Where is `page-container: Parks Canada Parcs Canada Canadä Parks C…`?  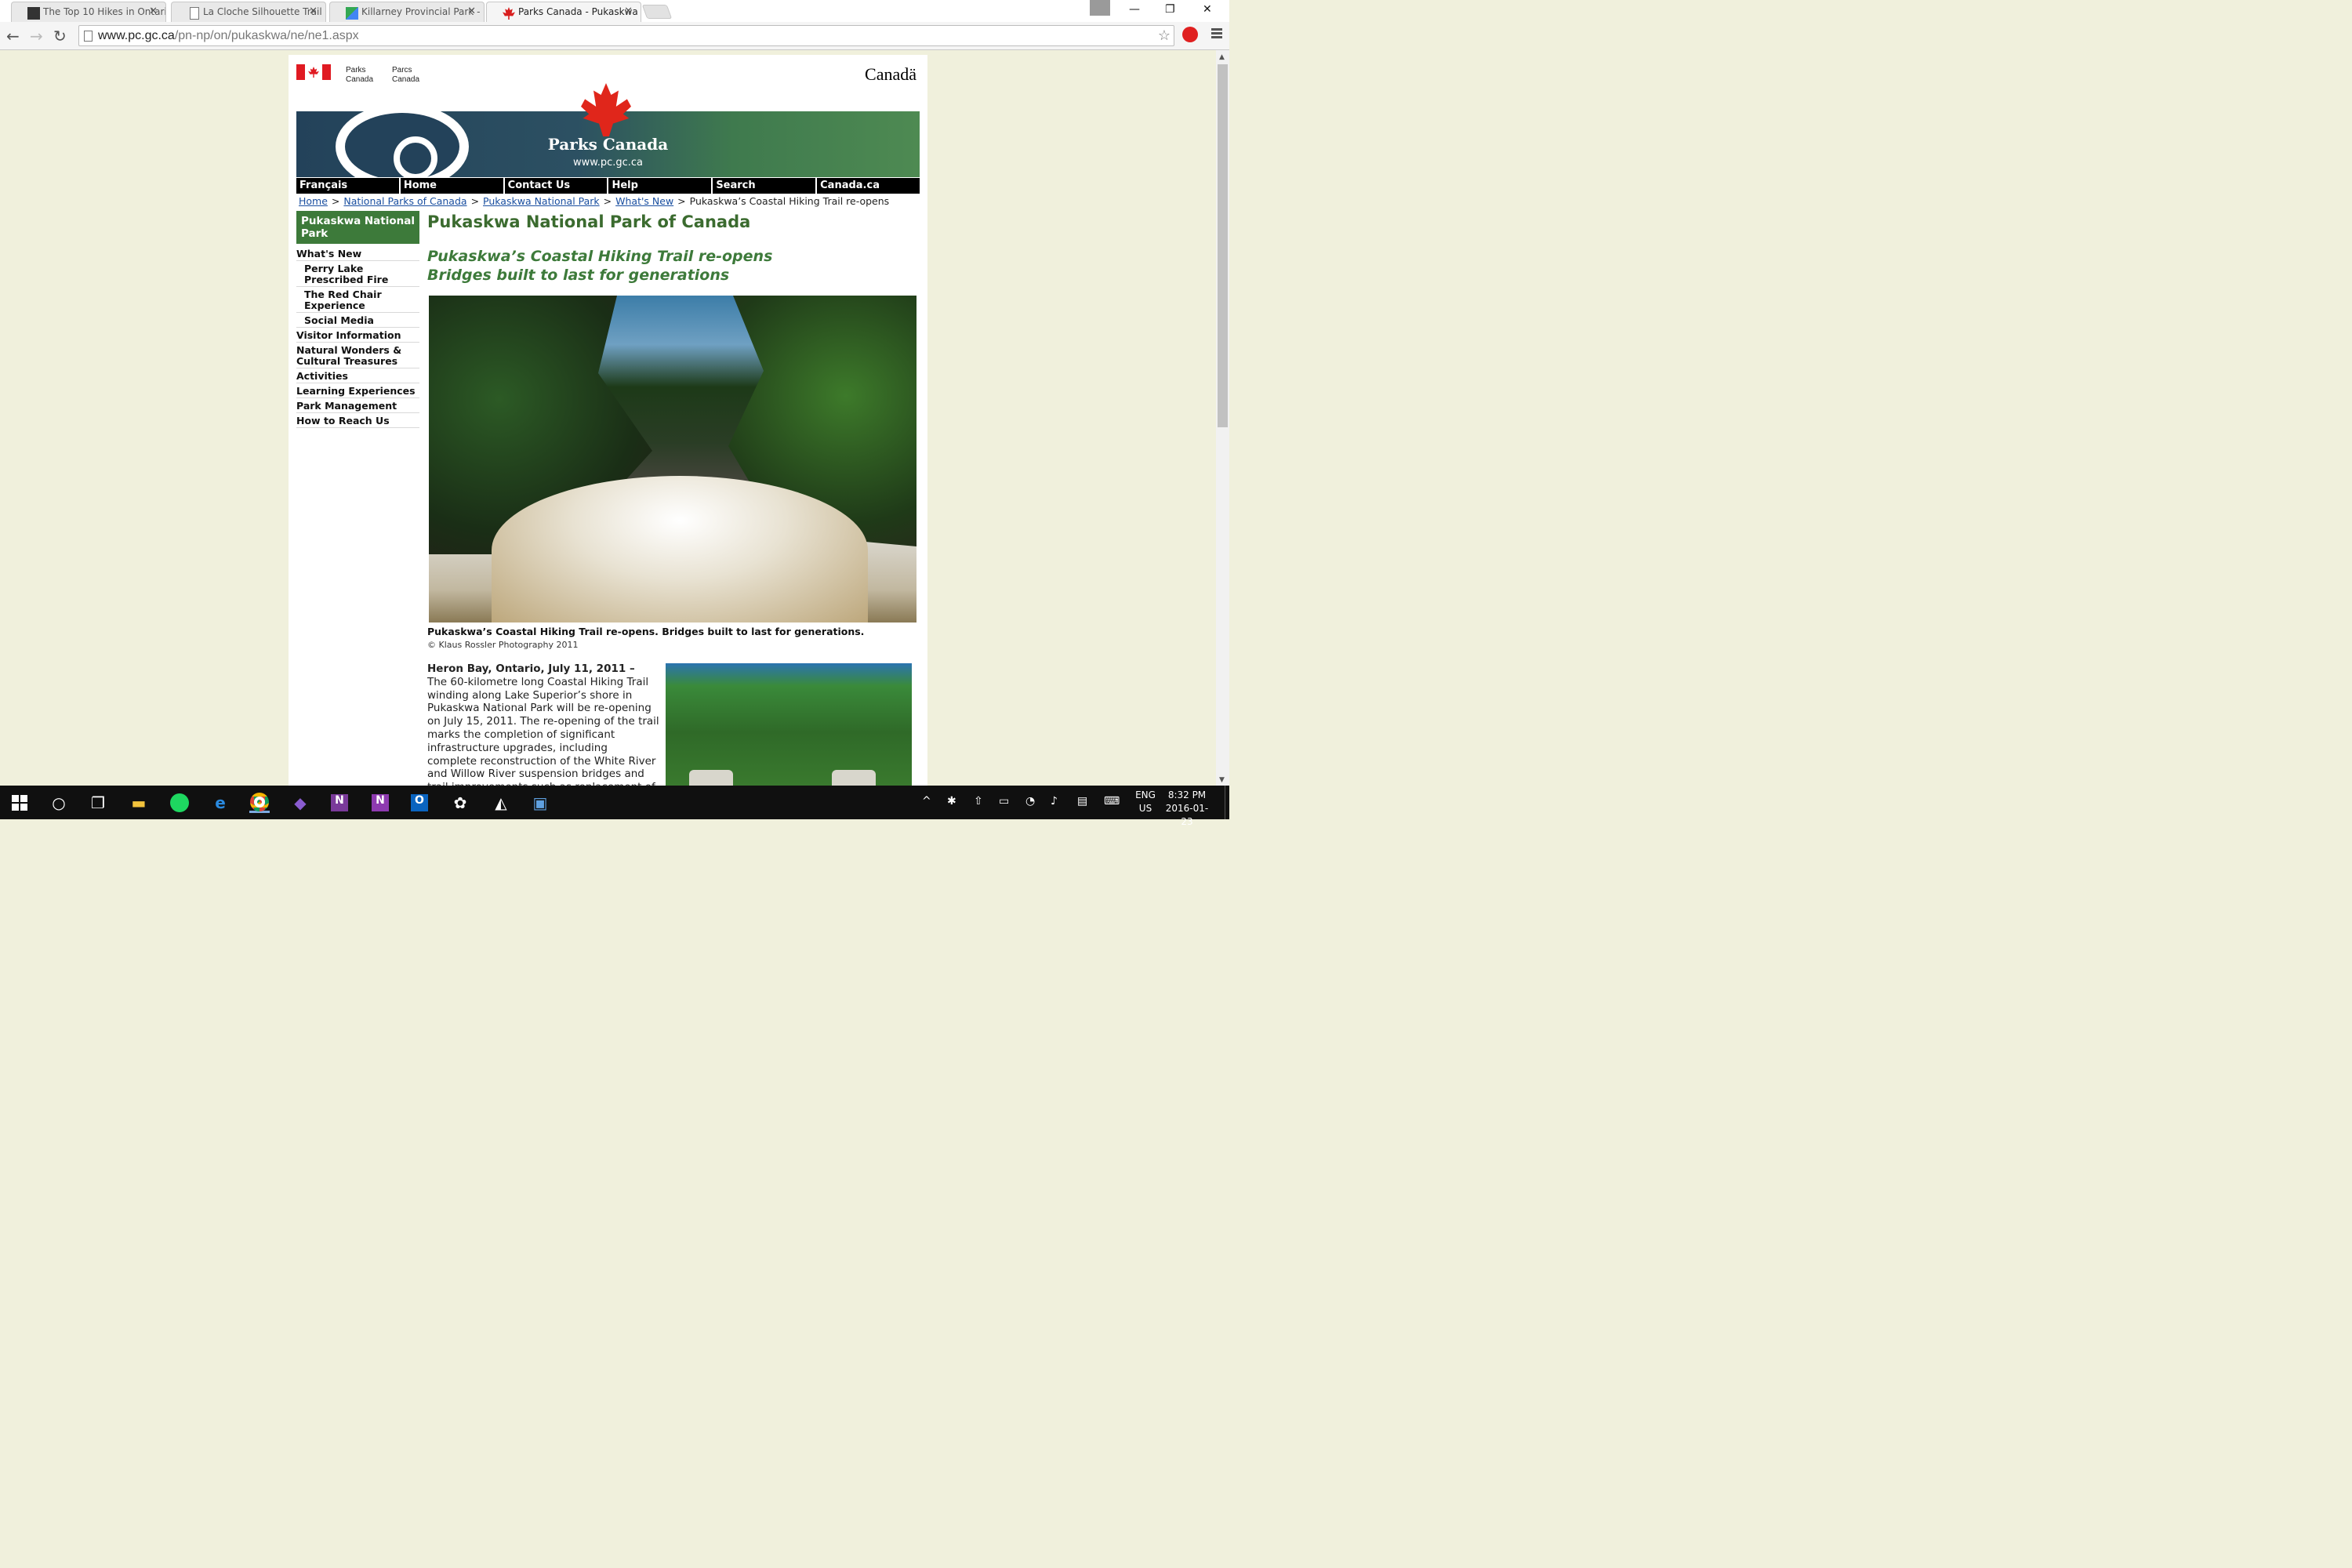 page-container: Parks Canada Parcs Canada Canadä Parks C… is located at coordinates (608, 420).